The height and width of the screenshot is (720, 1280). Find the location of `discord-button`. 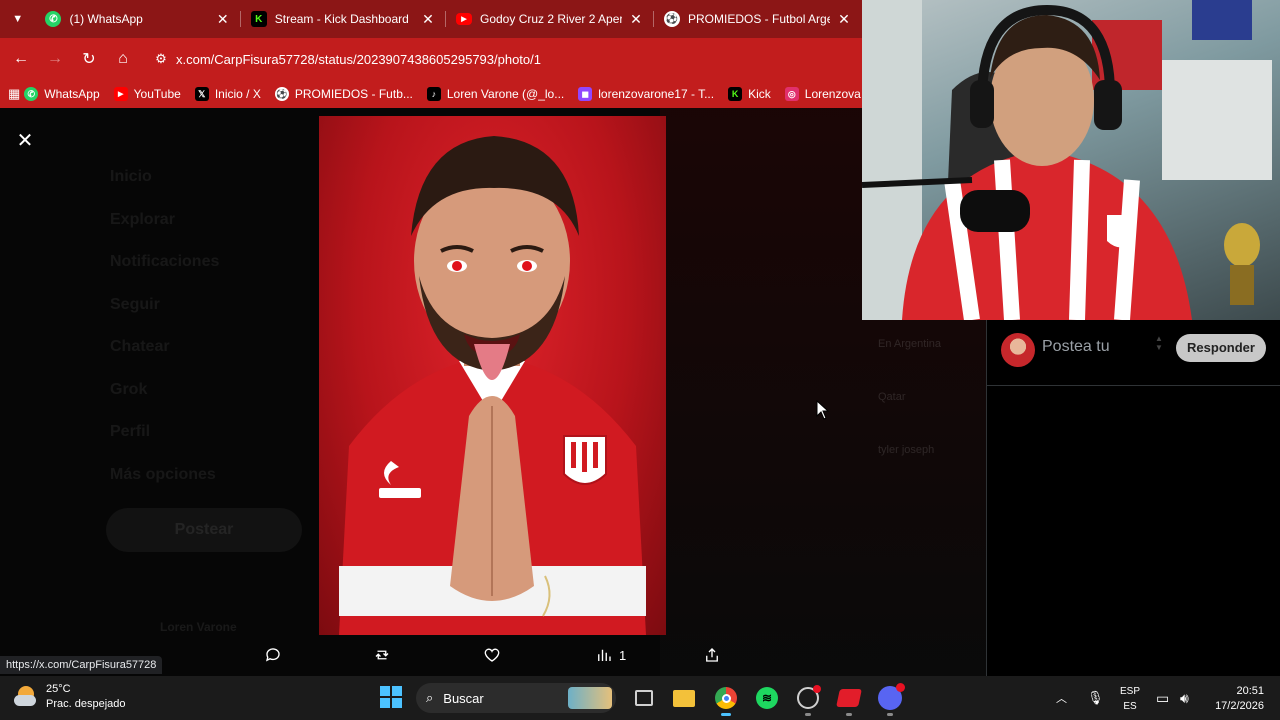

discord-button is located at coordinates (890, 699).